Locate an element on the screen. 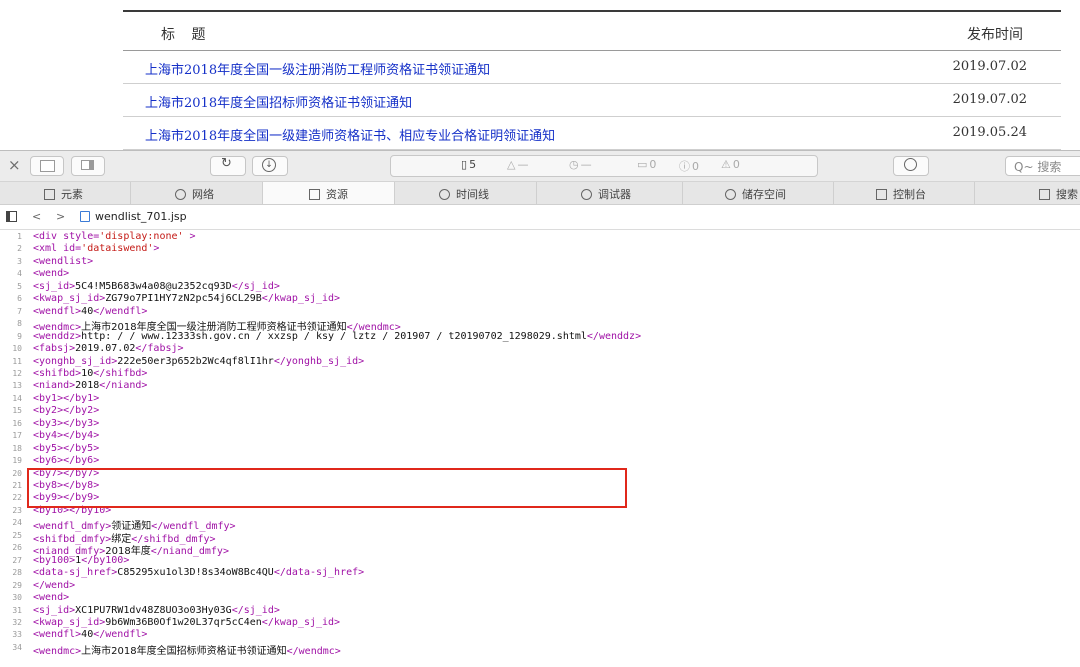 This screenshot has width=1080, height=667. notice-link: 上海市2018年度全国一级建造师资格证书、相应专业合格证明领证通知 is located at coordinates (350, 134).